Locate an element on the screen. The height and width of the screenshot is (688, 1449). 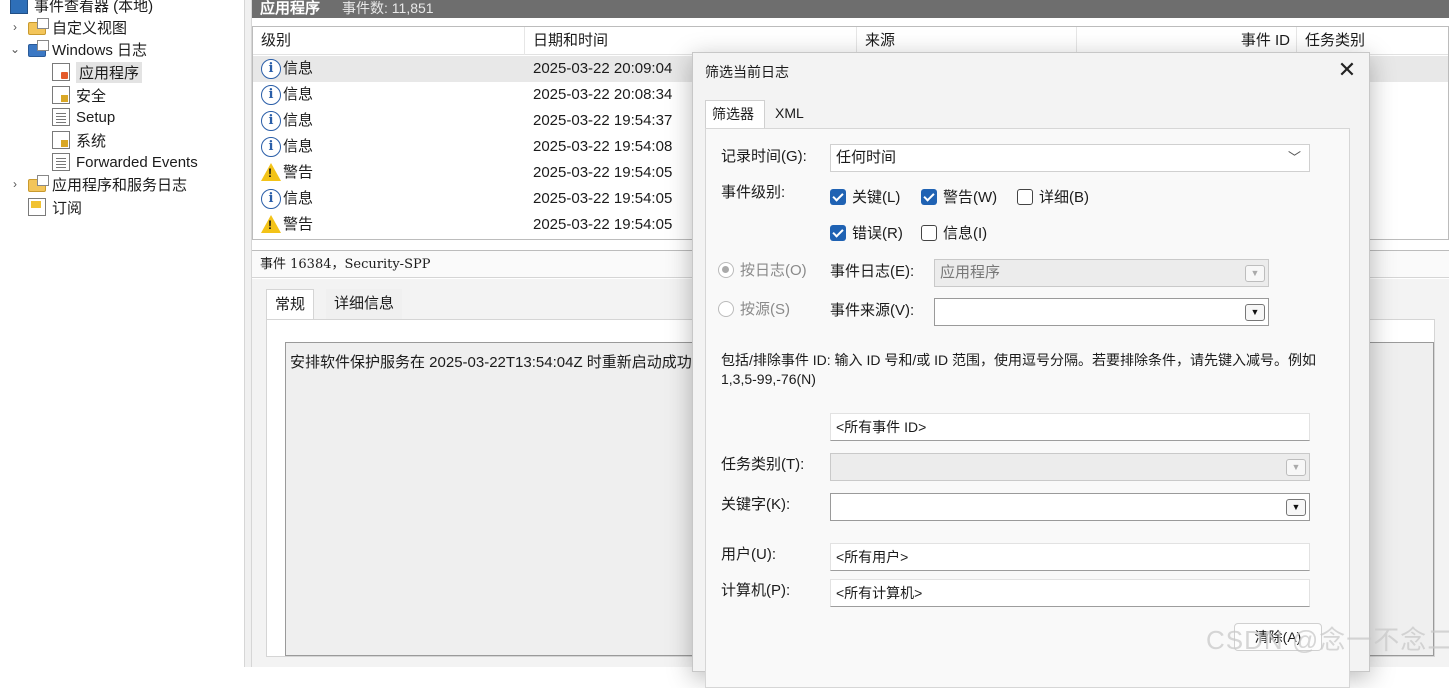
tree-label-subscriptions: 订阅 is located at coordinates (67, 208).